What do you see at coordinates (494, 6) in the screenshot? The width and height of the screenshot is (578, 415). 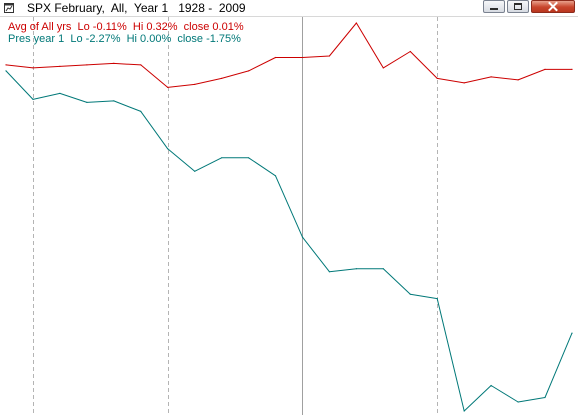 I see `minimize-button` at bounding box center [494, 6].